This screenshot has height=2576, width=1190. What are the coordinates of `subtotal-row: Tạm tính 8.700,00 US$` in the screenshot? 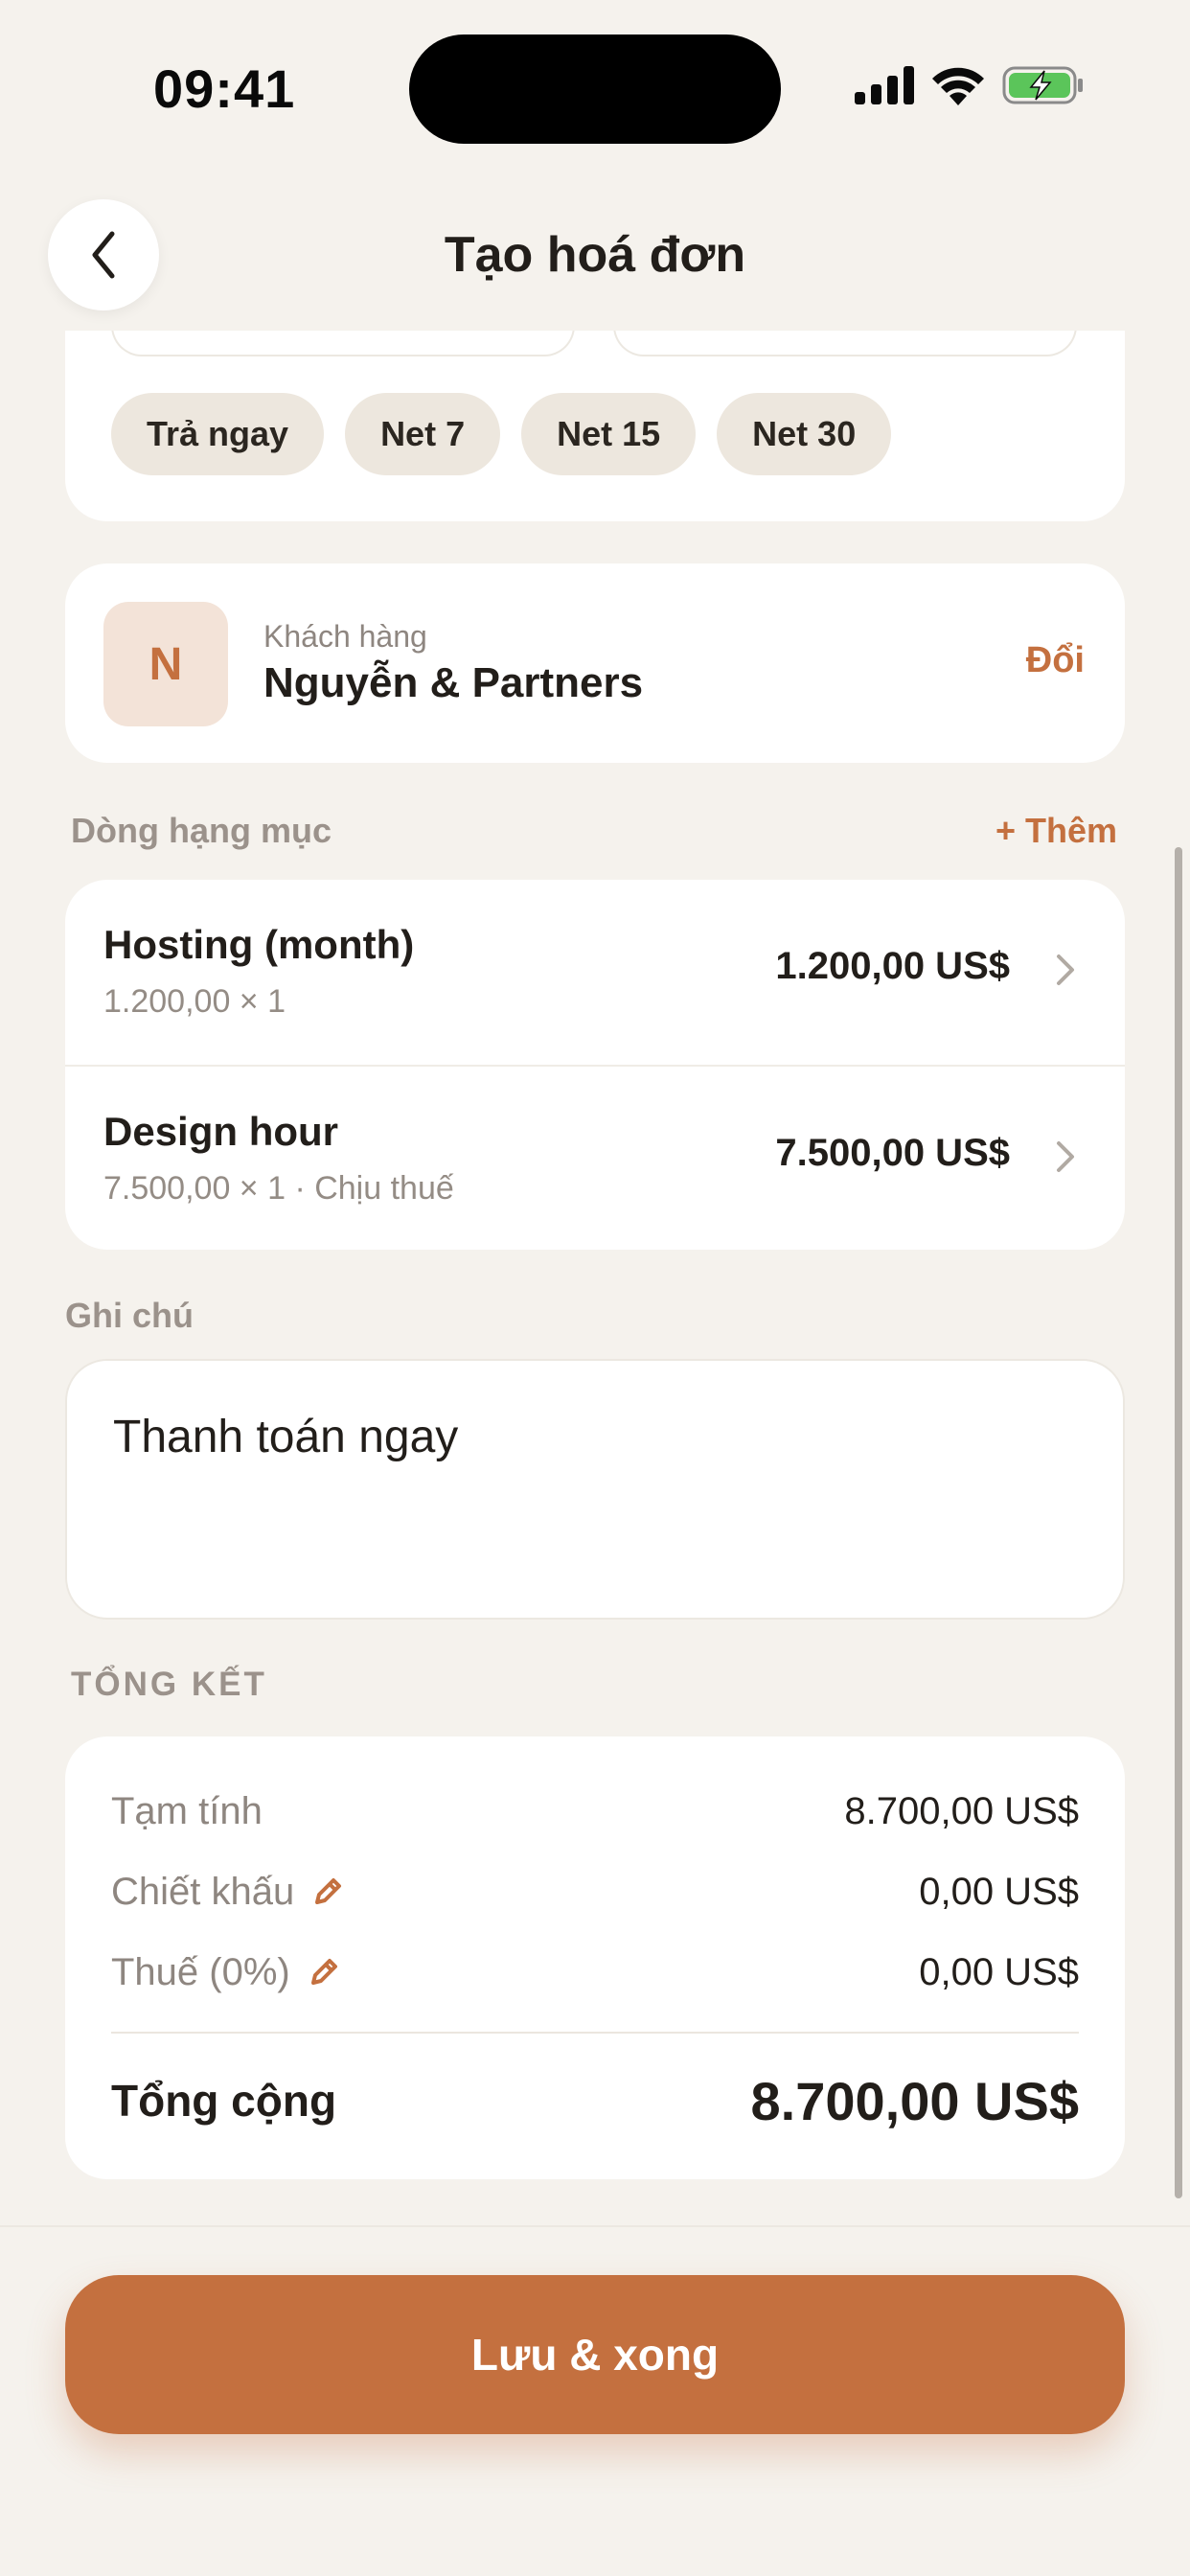 It's located at (595, 1811).